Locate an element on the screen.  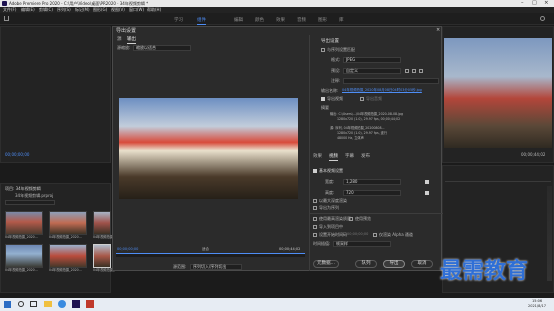
output-name-label: 输出名称: is located at coordinates (330, 90).